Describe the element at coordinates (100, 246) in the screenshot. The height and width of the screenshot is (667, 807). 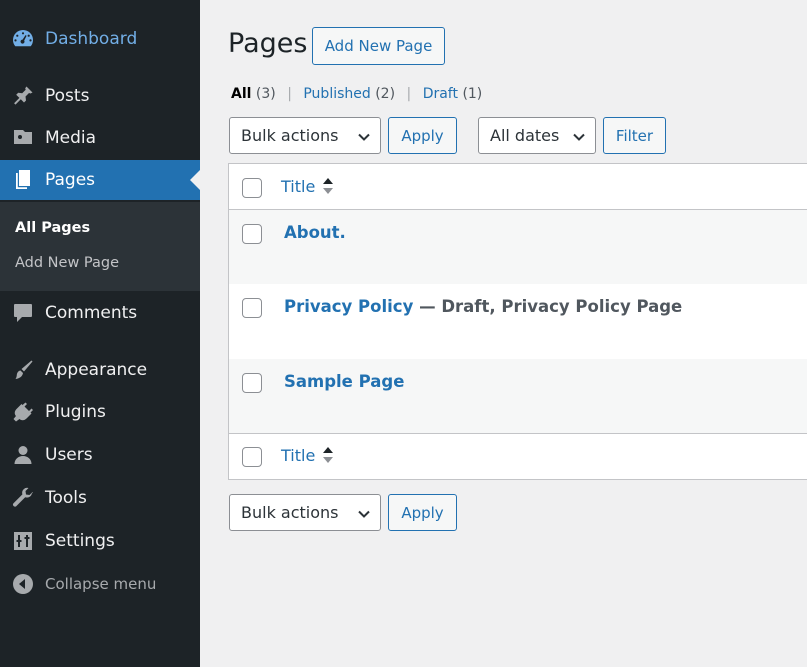
I see `pages-submenu: All Pages Add New Page` at that location.